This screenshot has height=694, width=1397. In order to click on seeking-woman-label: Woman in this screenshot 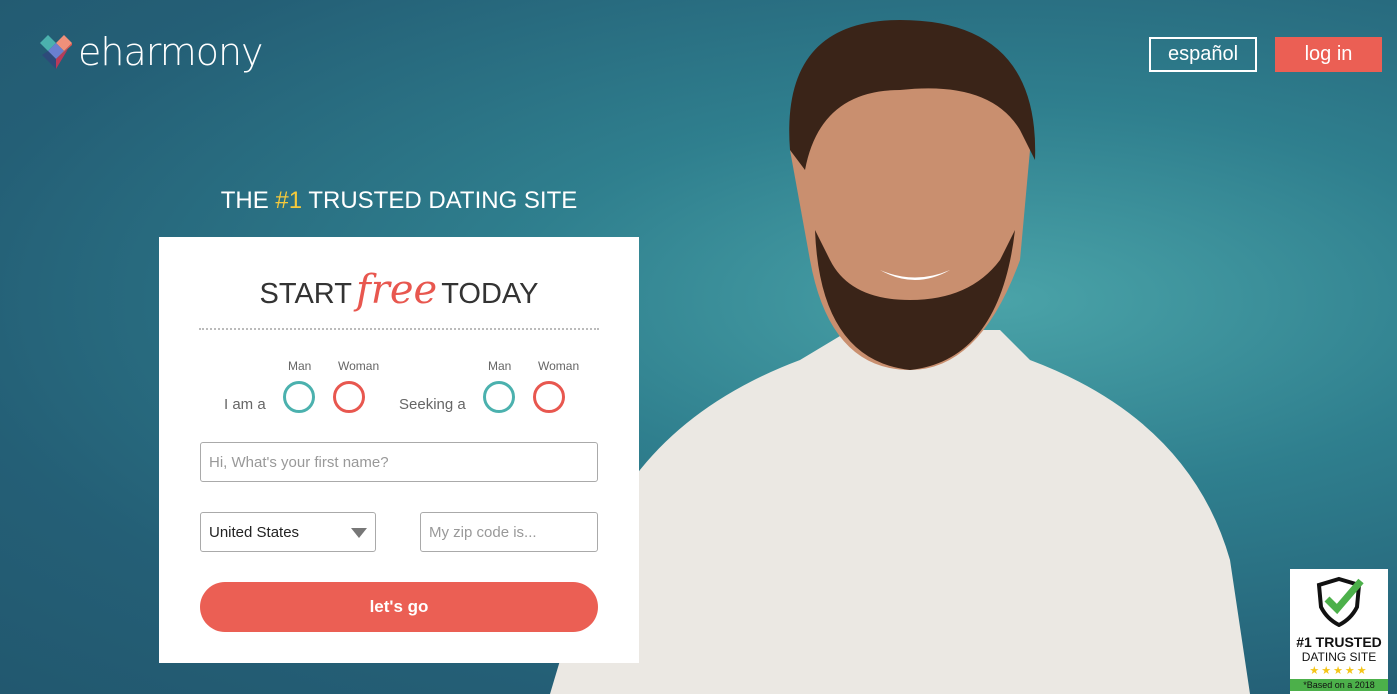, I will do `click(559, 366)`.